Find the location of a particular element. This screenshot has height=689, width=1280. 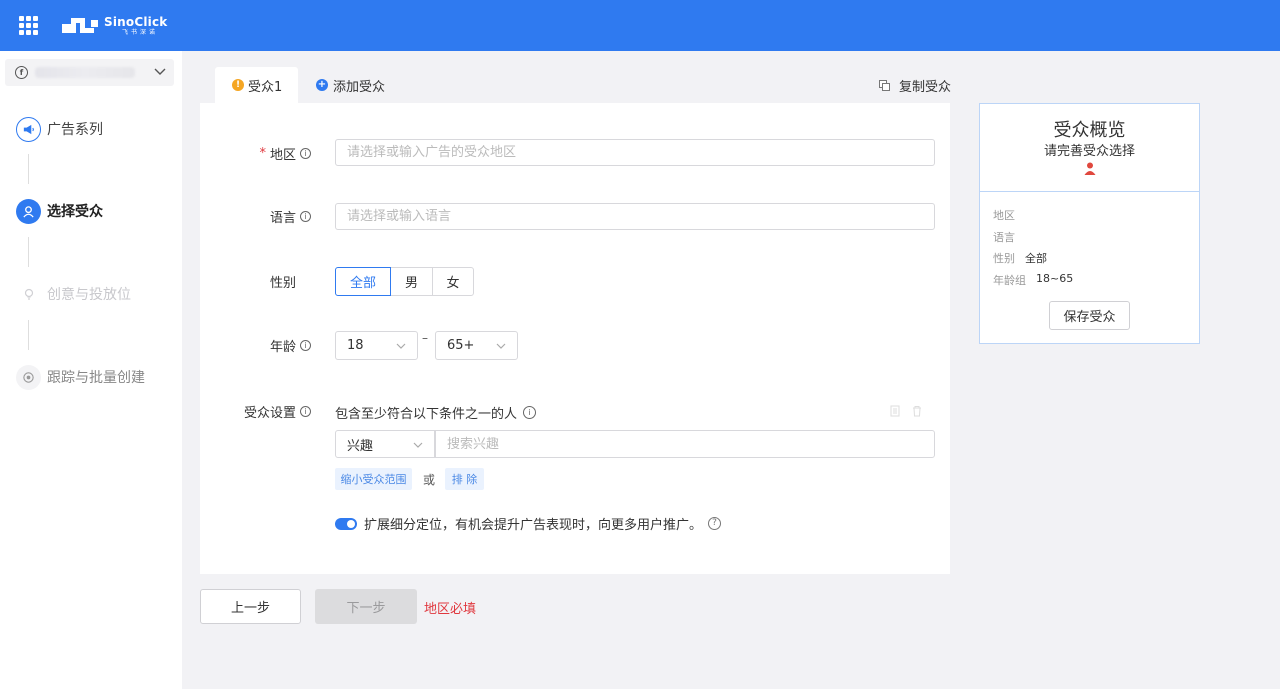

step-audience: 选择受众 is located at coordinates (59, 211).